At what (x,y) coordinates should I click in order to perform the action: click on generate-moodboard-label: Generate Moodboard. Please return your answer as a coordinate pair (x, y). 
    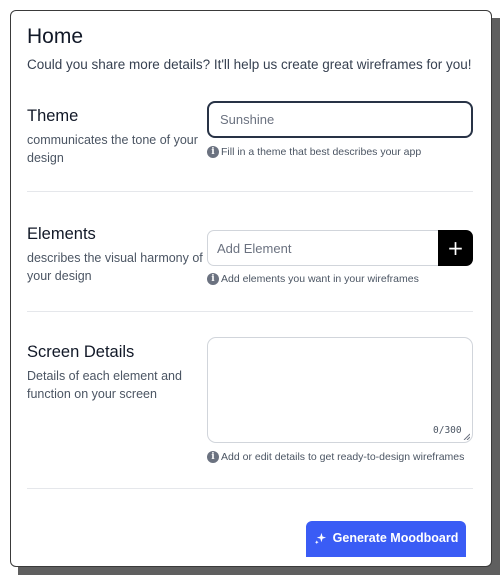
    Looking at the image, I should click on (395, 538).